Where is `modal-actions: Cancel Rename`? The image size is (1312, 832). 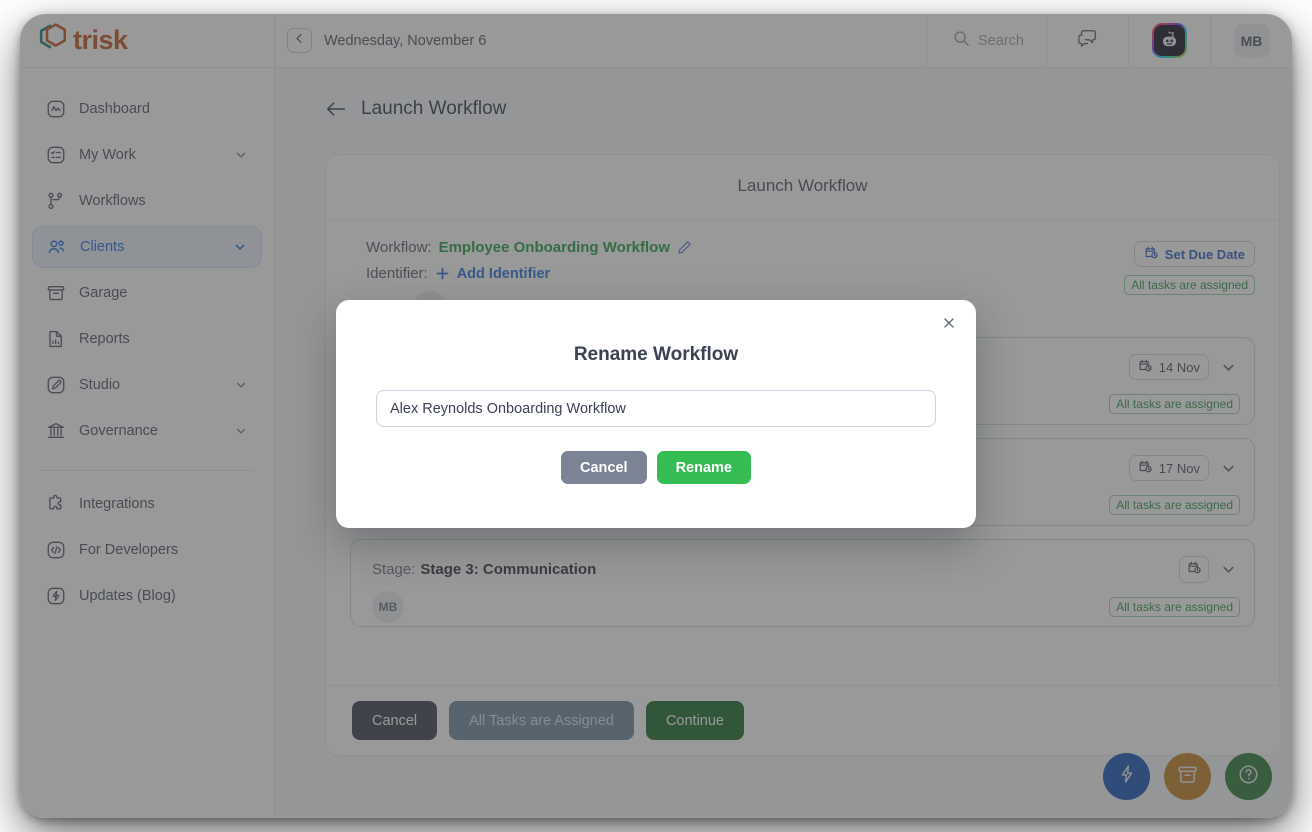
modal-actions: Cancel Rename is located at coordinates (656, 467).